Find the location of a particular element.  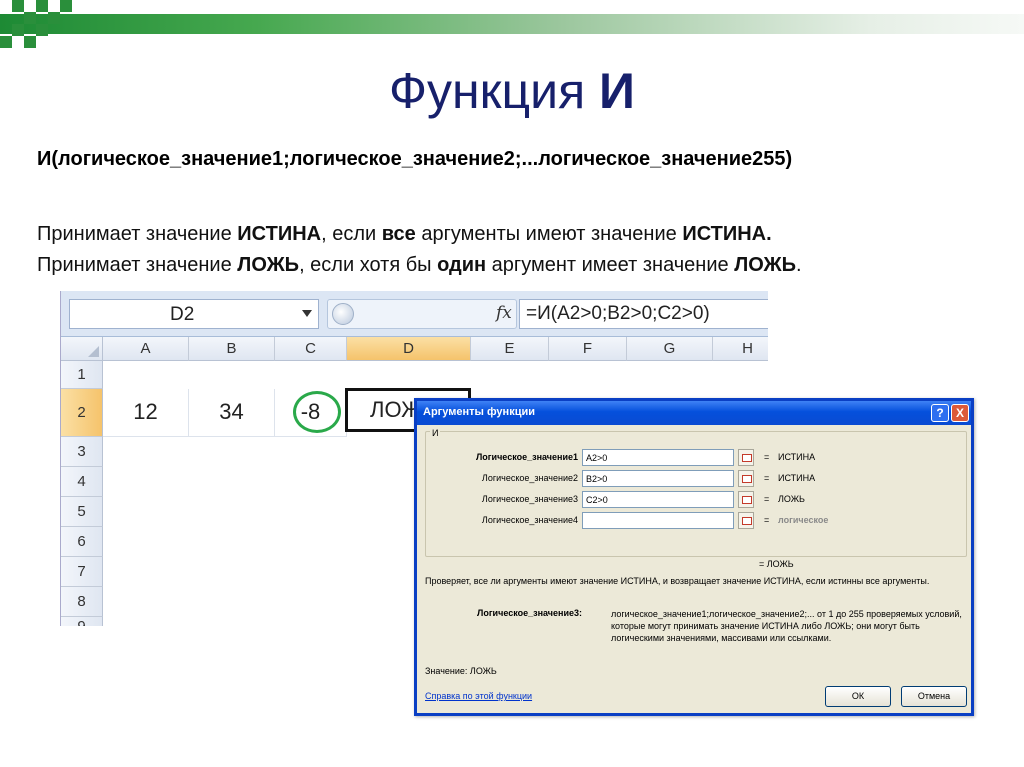

argument-label: Логическое_значение3 is located at coordinates (529, 499).